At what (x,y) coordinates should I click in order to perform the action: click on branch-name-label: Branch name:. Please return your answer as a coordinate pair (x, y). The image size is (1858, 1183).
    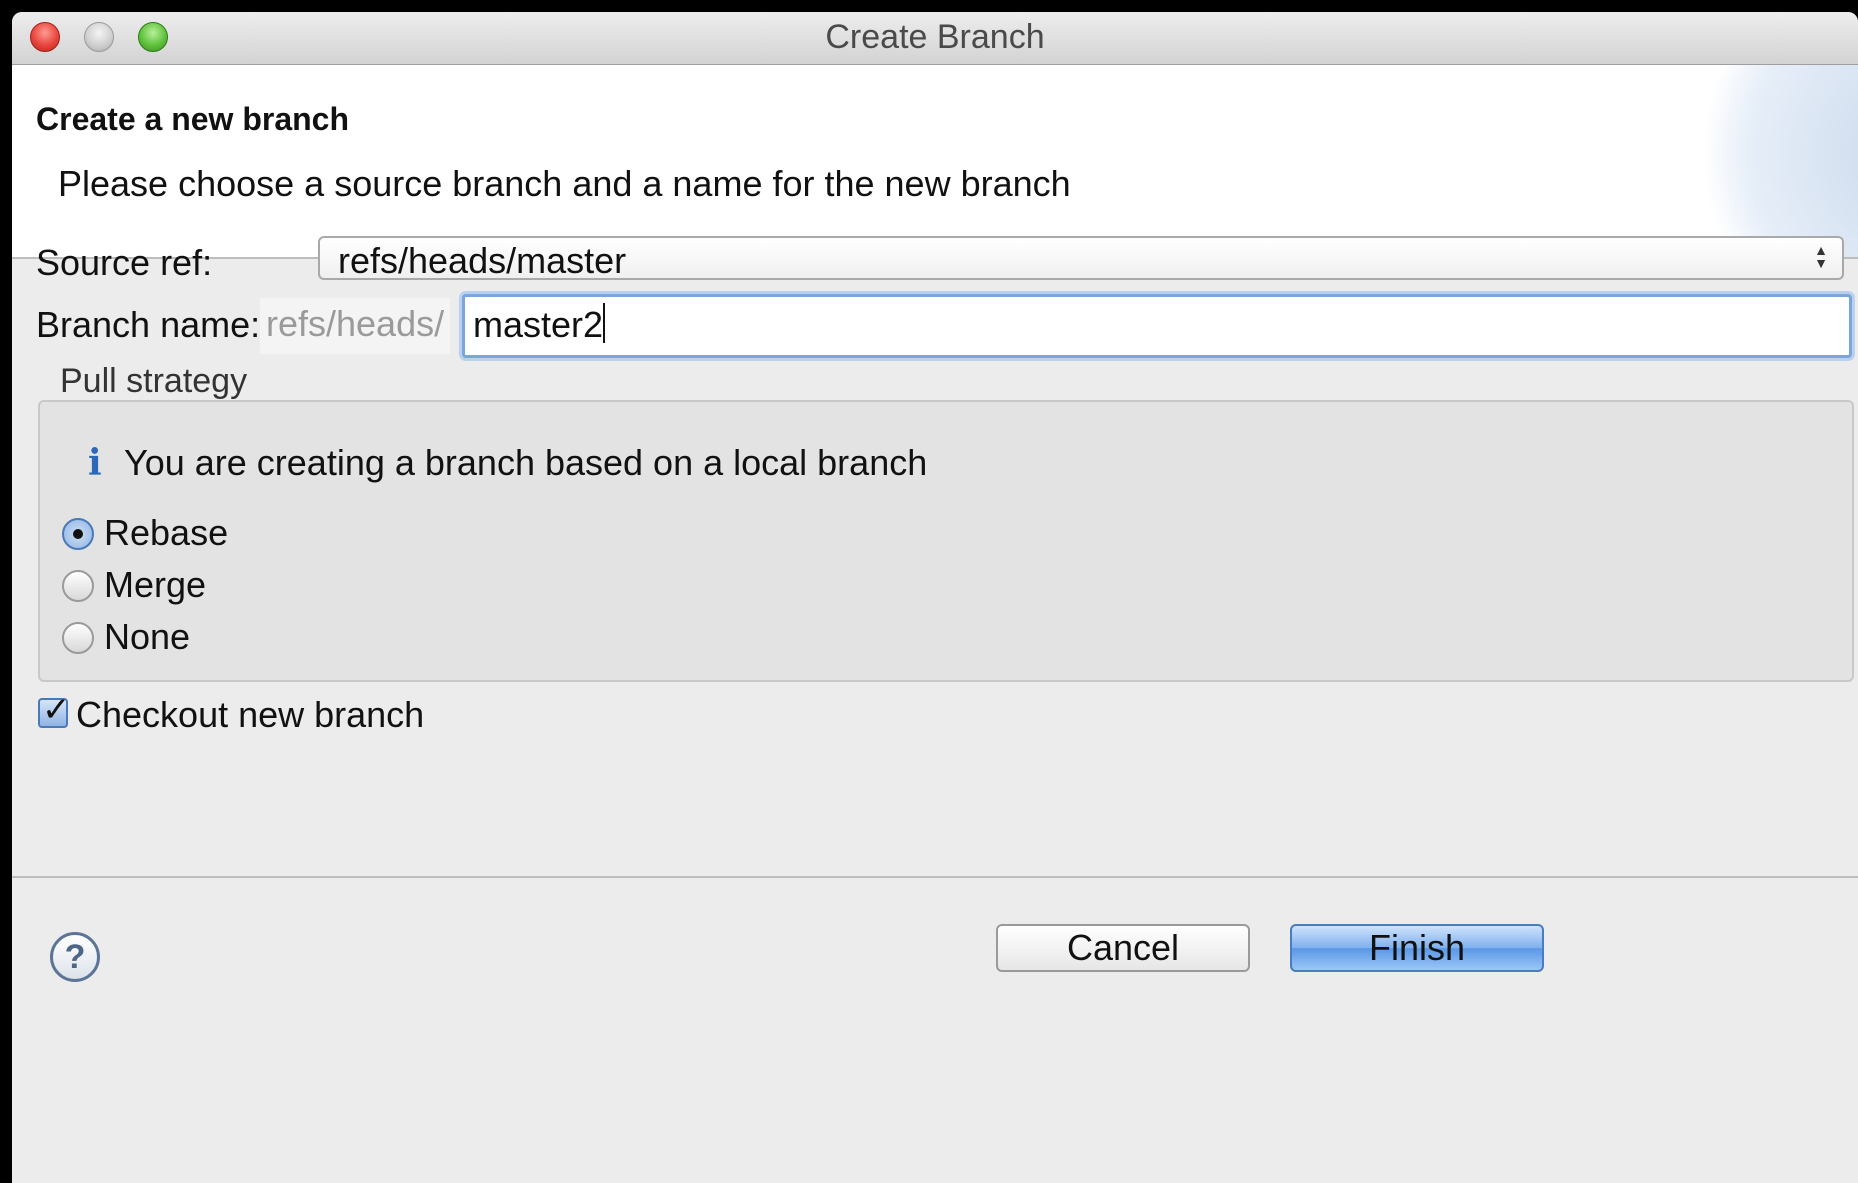
    Looking at the image, I should click on (148, 324).